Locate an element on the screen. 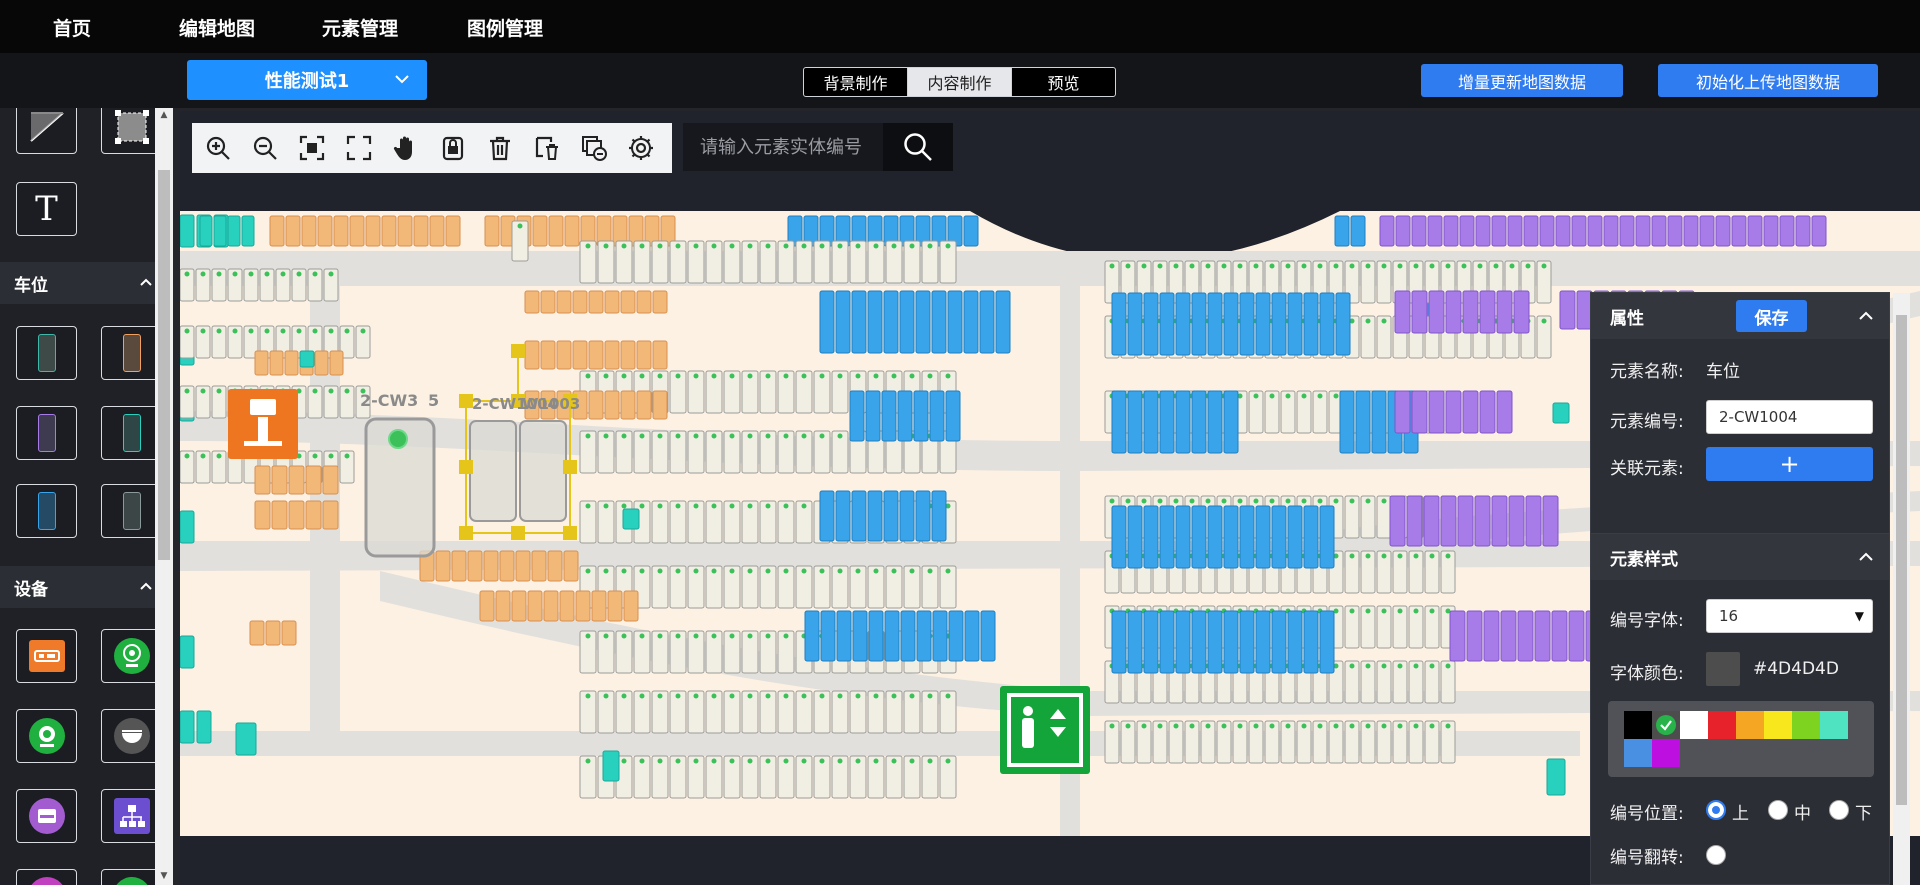 The height and width of the screenshot is (885, 1920). dome-camera-icon is located at coordinates (131, 736).